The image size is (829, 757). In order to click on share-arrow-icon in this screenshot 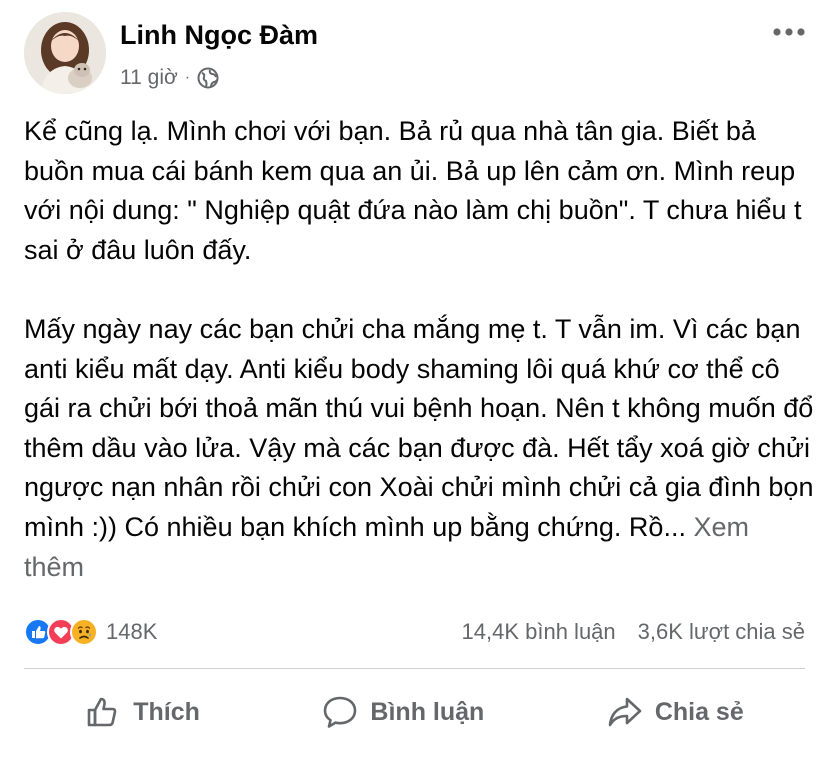, I will do `click(625, 712)`.